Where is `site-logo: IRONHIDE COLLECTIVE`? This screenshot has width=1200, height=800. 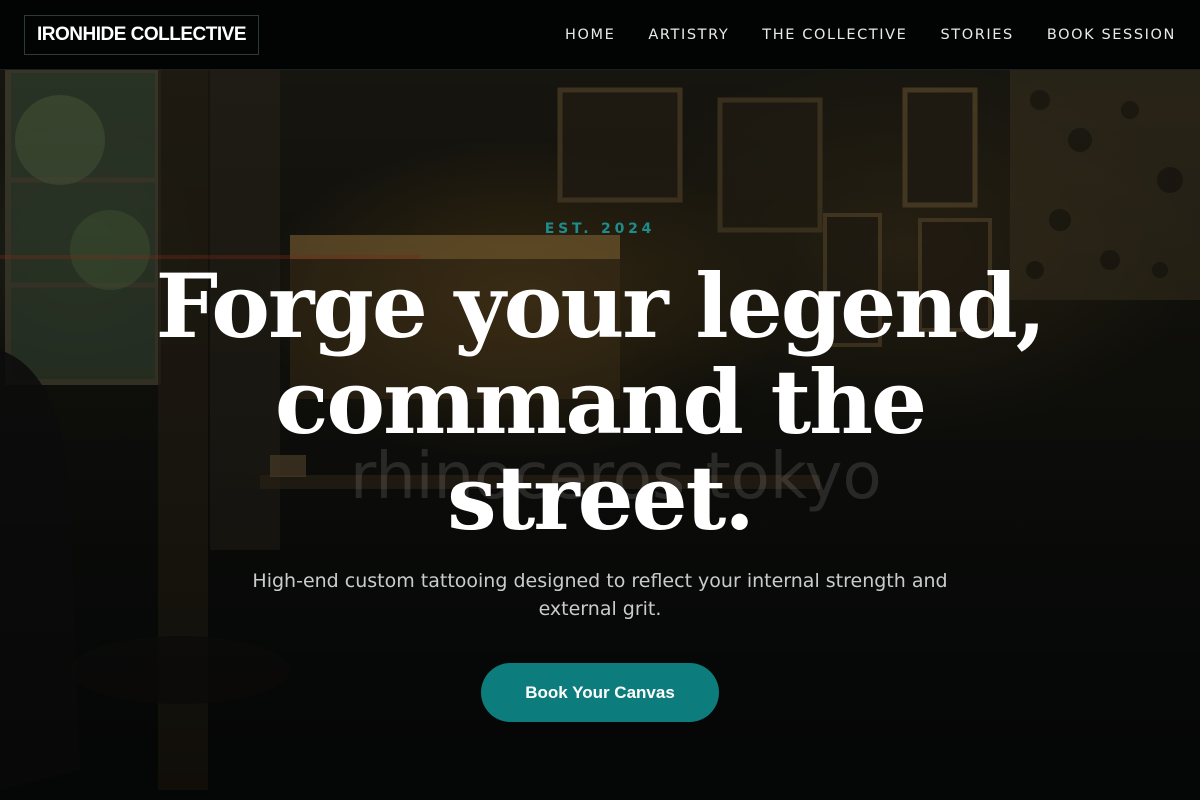 site-logo: IRONHIDE COLLECTIVE is located at coordinates (142, 34).